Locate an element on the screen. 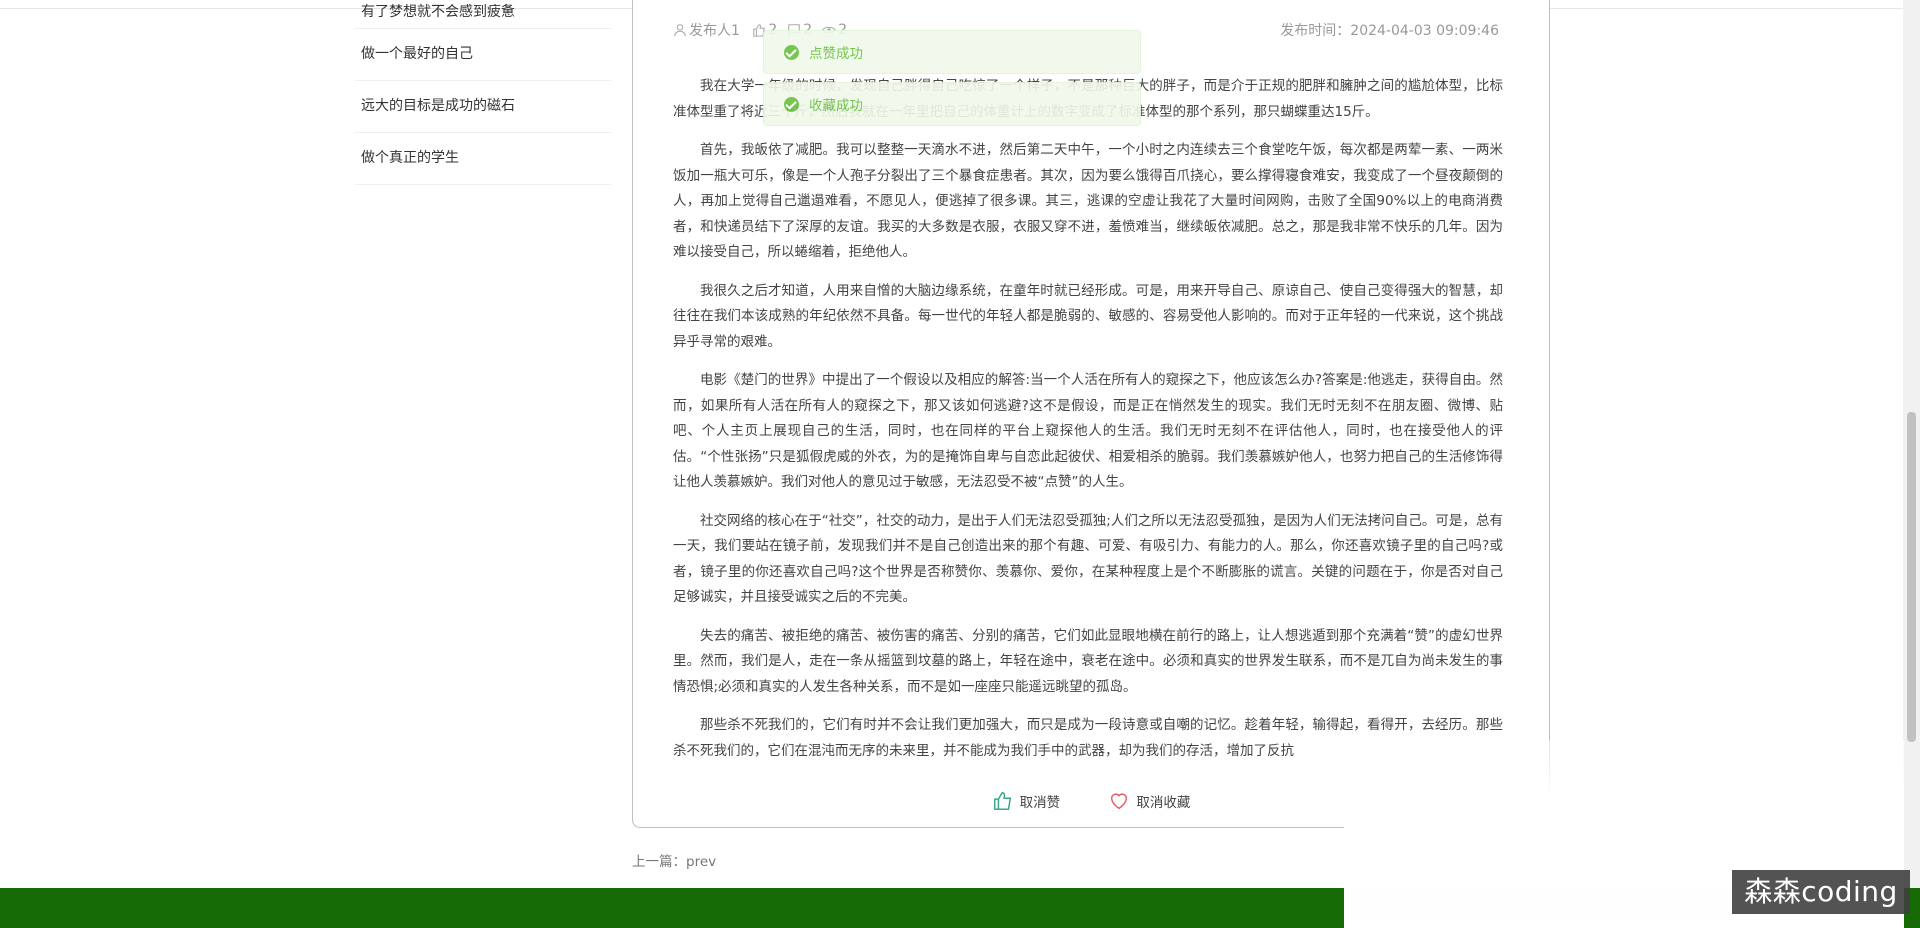 The width and height of the screenshot is (1920, 928). like-success-toast: 点赞成功 is located at coordinates (952, 52).